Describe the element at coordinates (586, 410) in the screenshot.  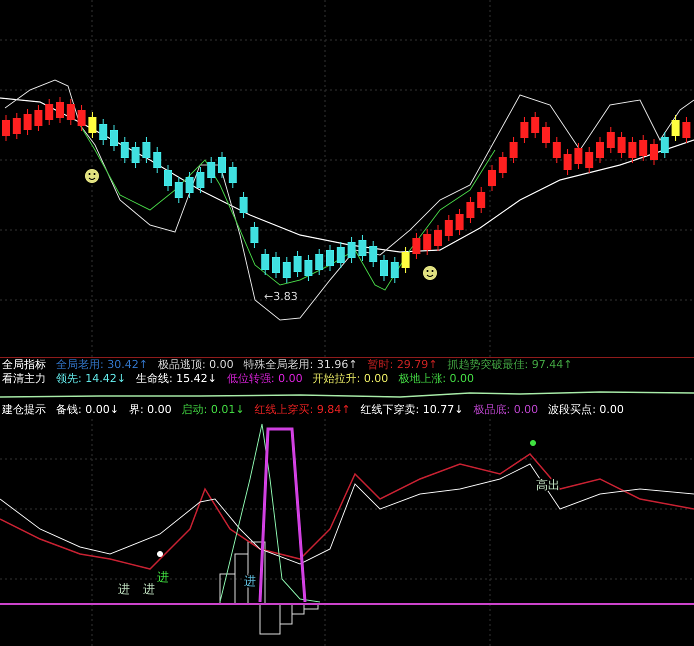
I see `indicator-value: 波段买点: 0.00` at that location.